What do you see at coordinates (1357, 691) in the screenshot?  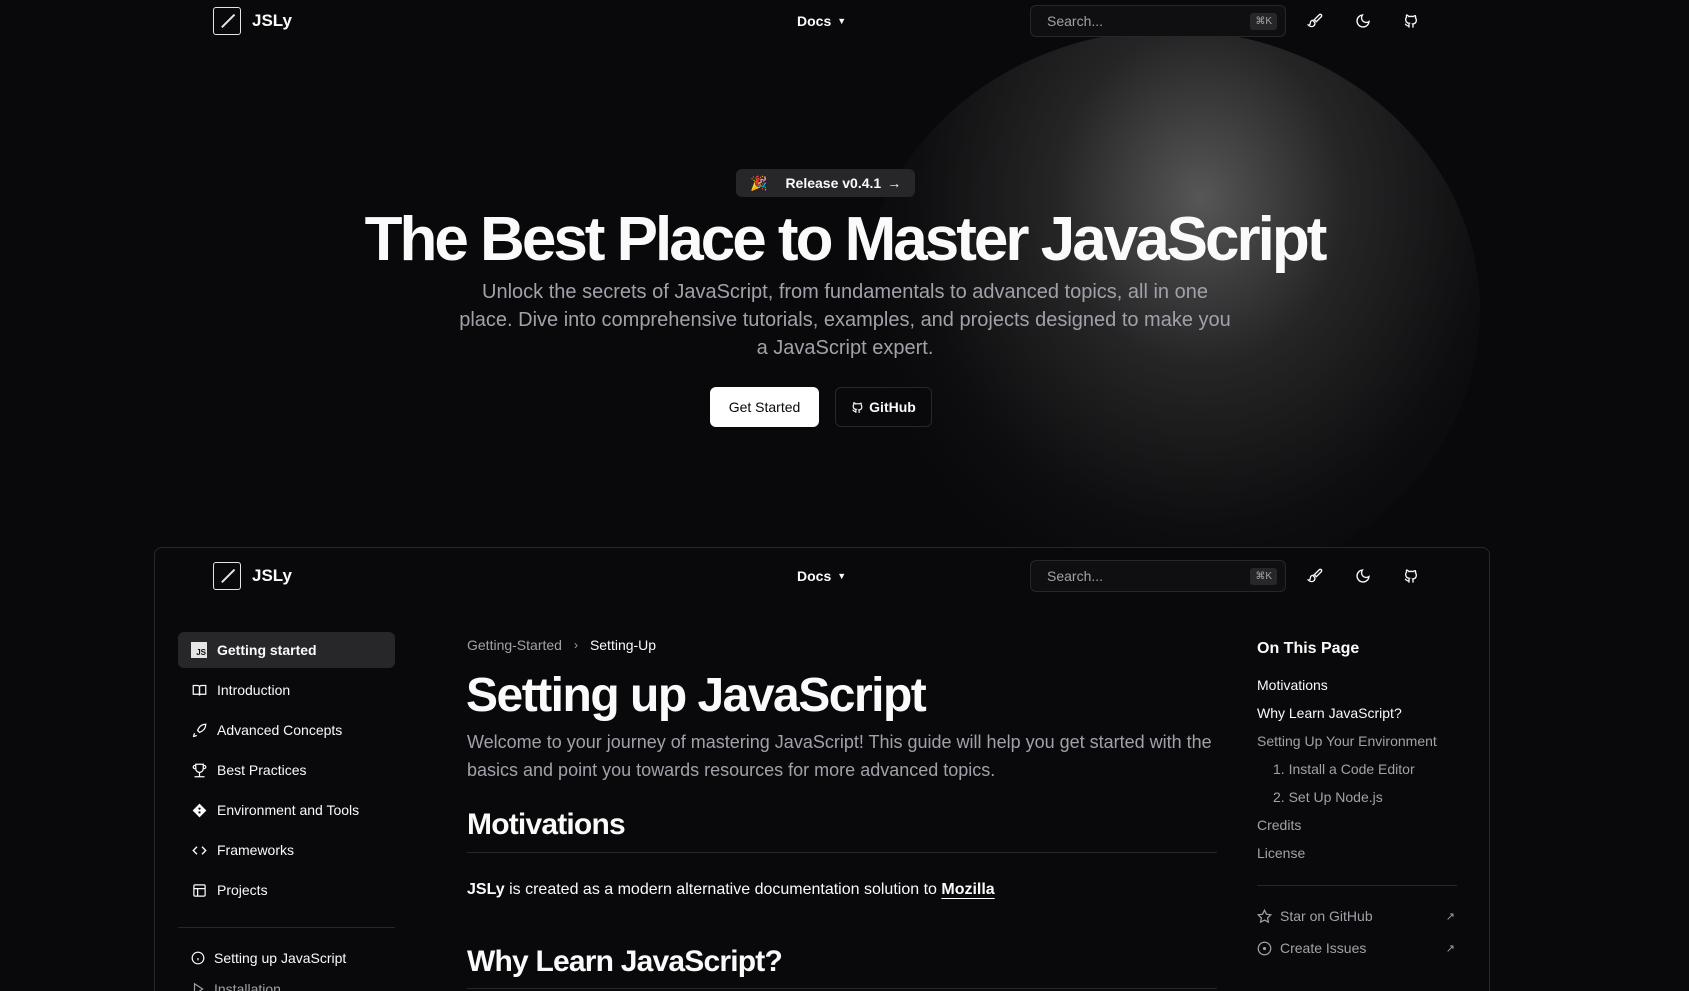 I see `toc-item-motivations: Motivations` at bounding box center [1357, 691].